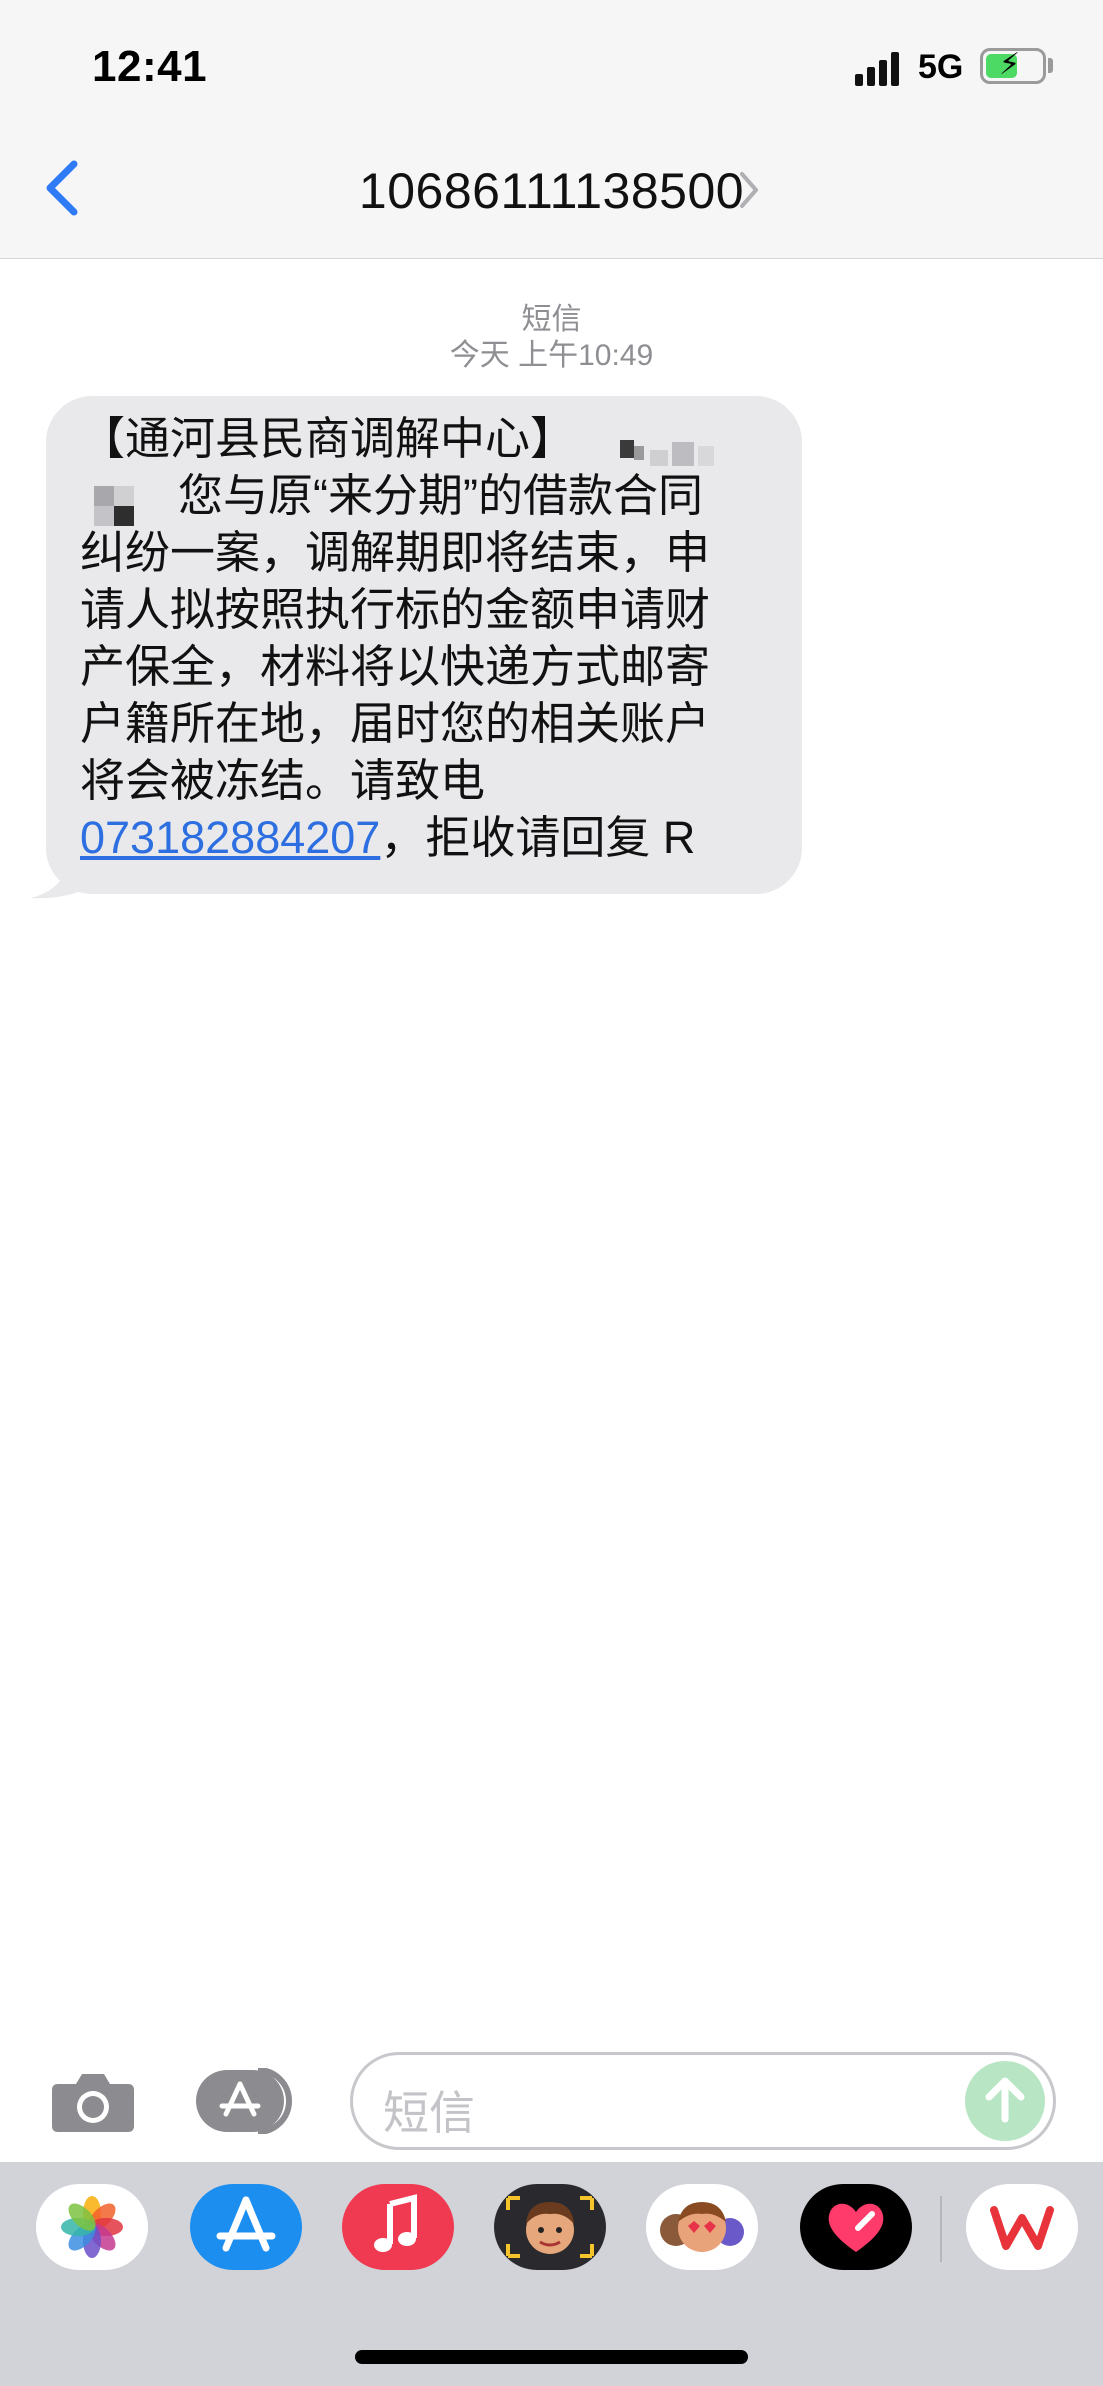 The height and width of the screenshot is (2386, 1103). I want to click on message-timestamp: 今天 上午10:49, so click(551, 355).